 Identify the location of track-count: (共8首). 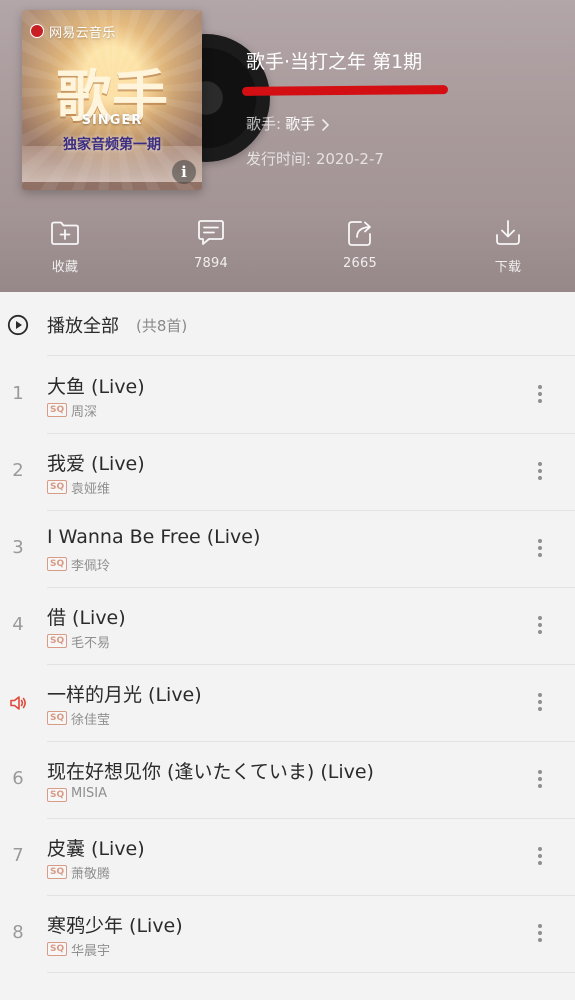
(162, 326).